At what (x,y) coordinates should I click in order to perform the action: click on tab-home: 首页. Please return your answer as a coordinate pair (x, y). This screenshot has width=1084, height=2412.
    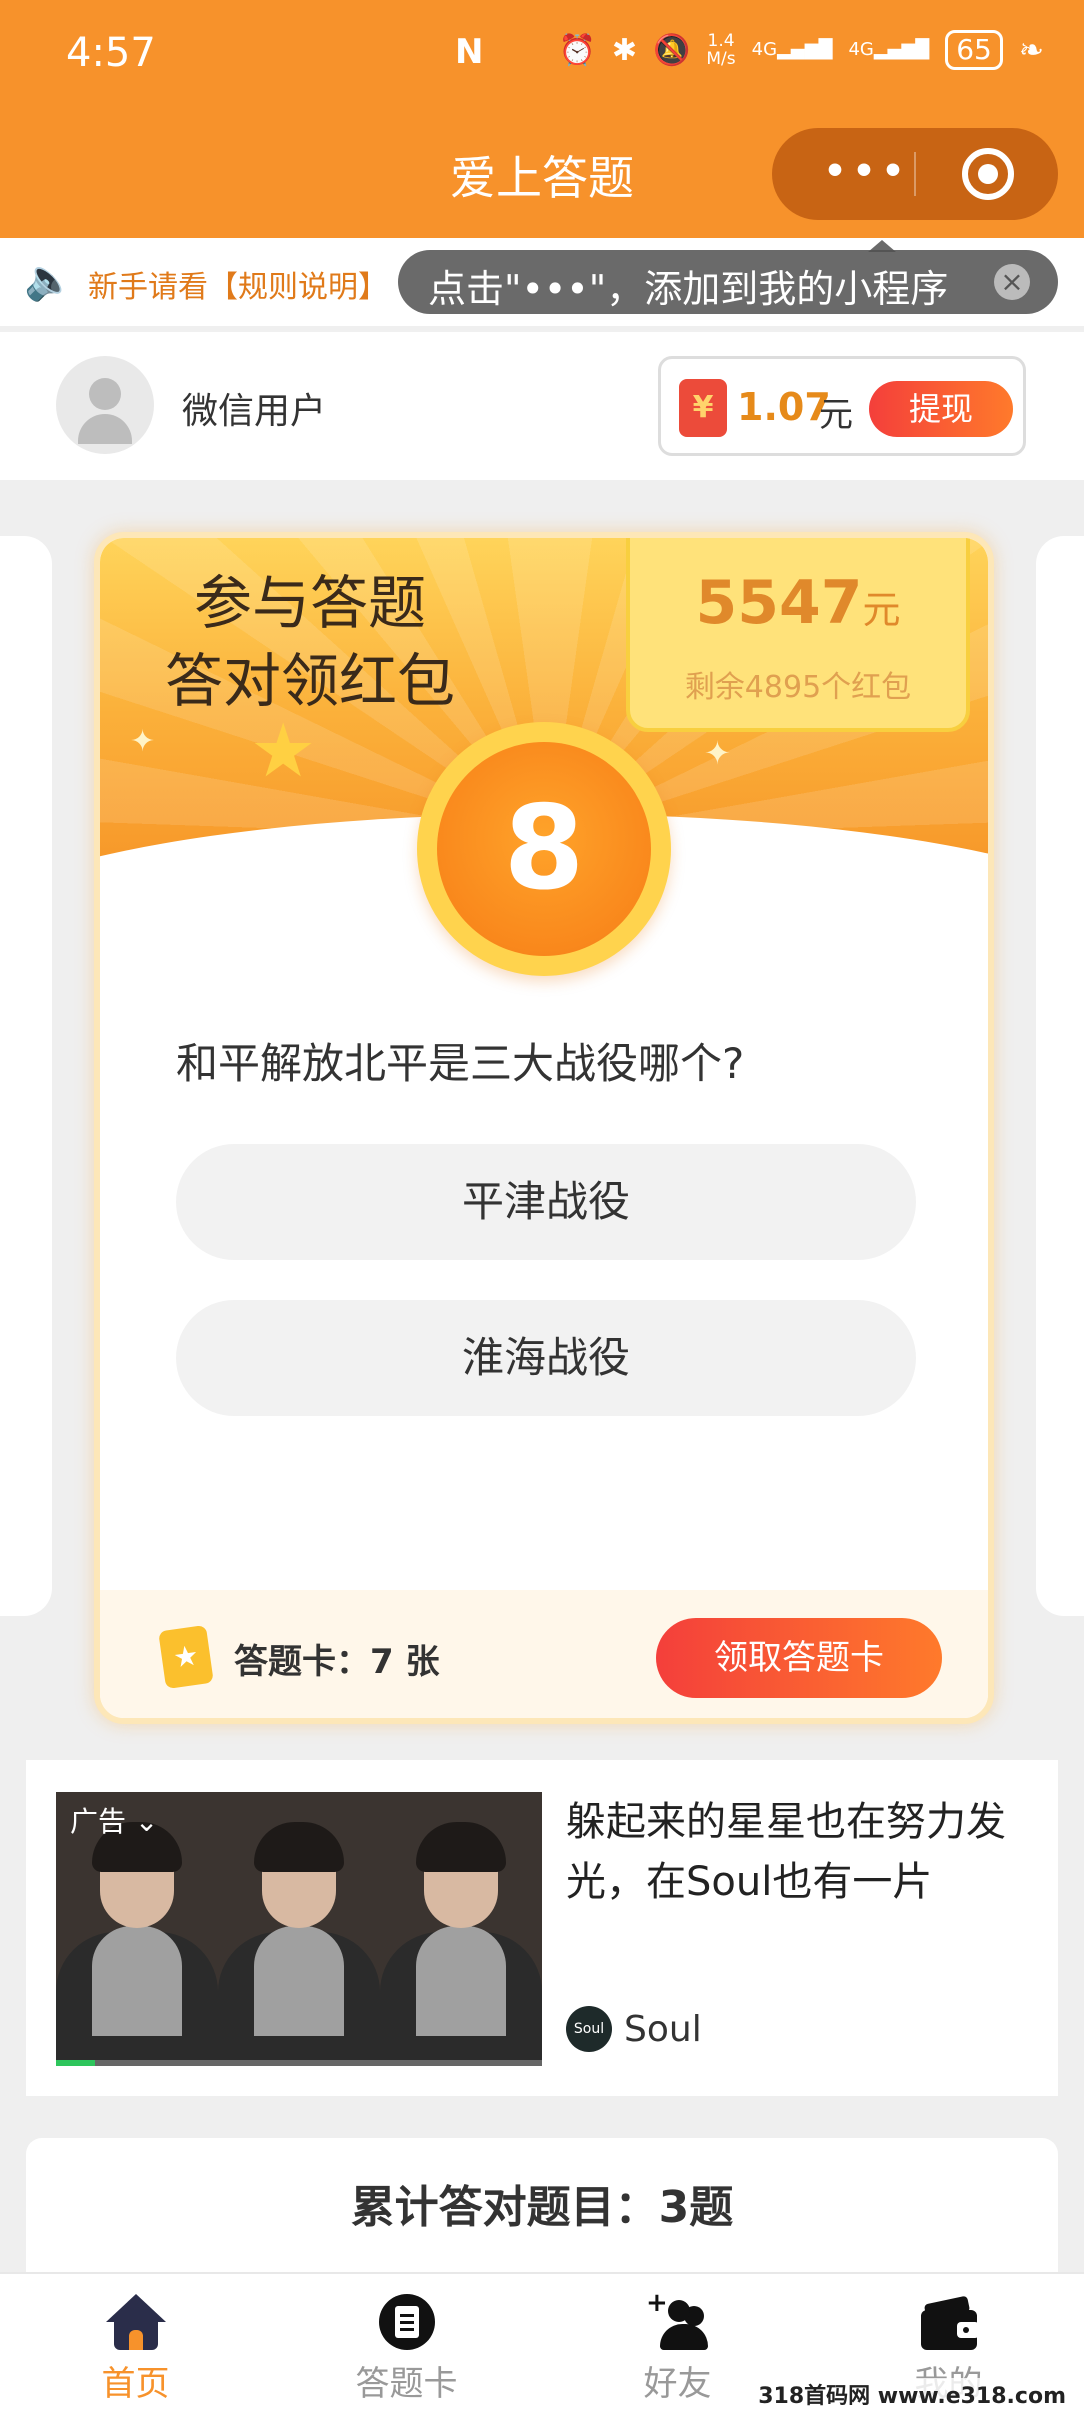
    Looking at the image, I should click on (135, 2343).